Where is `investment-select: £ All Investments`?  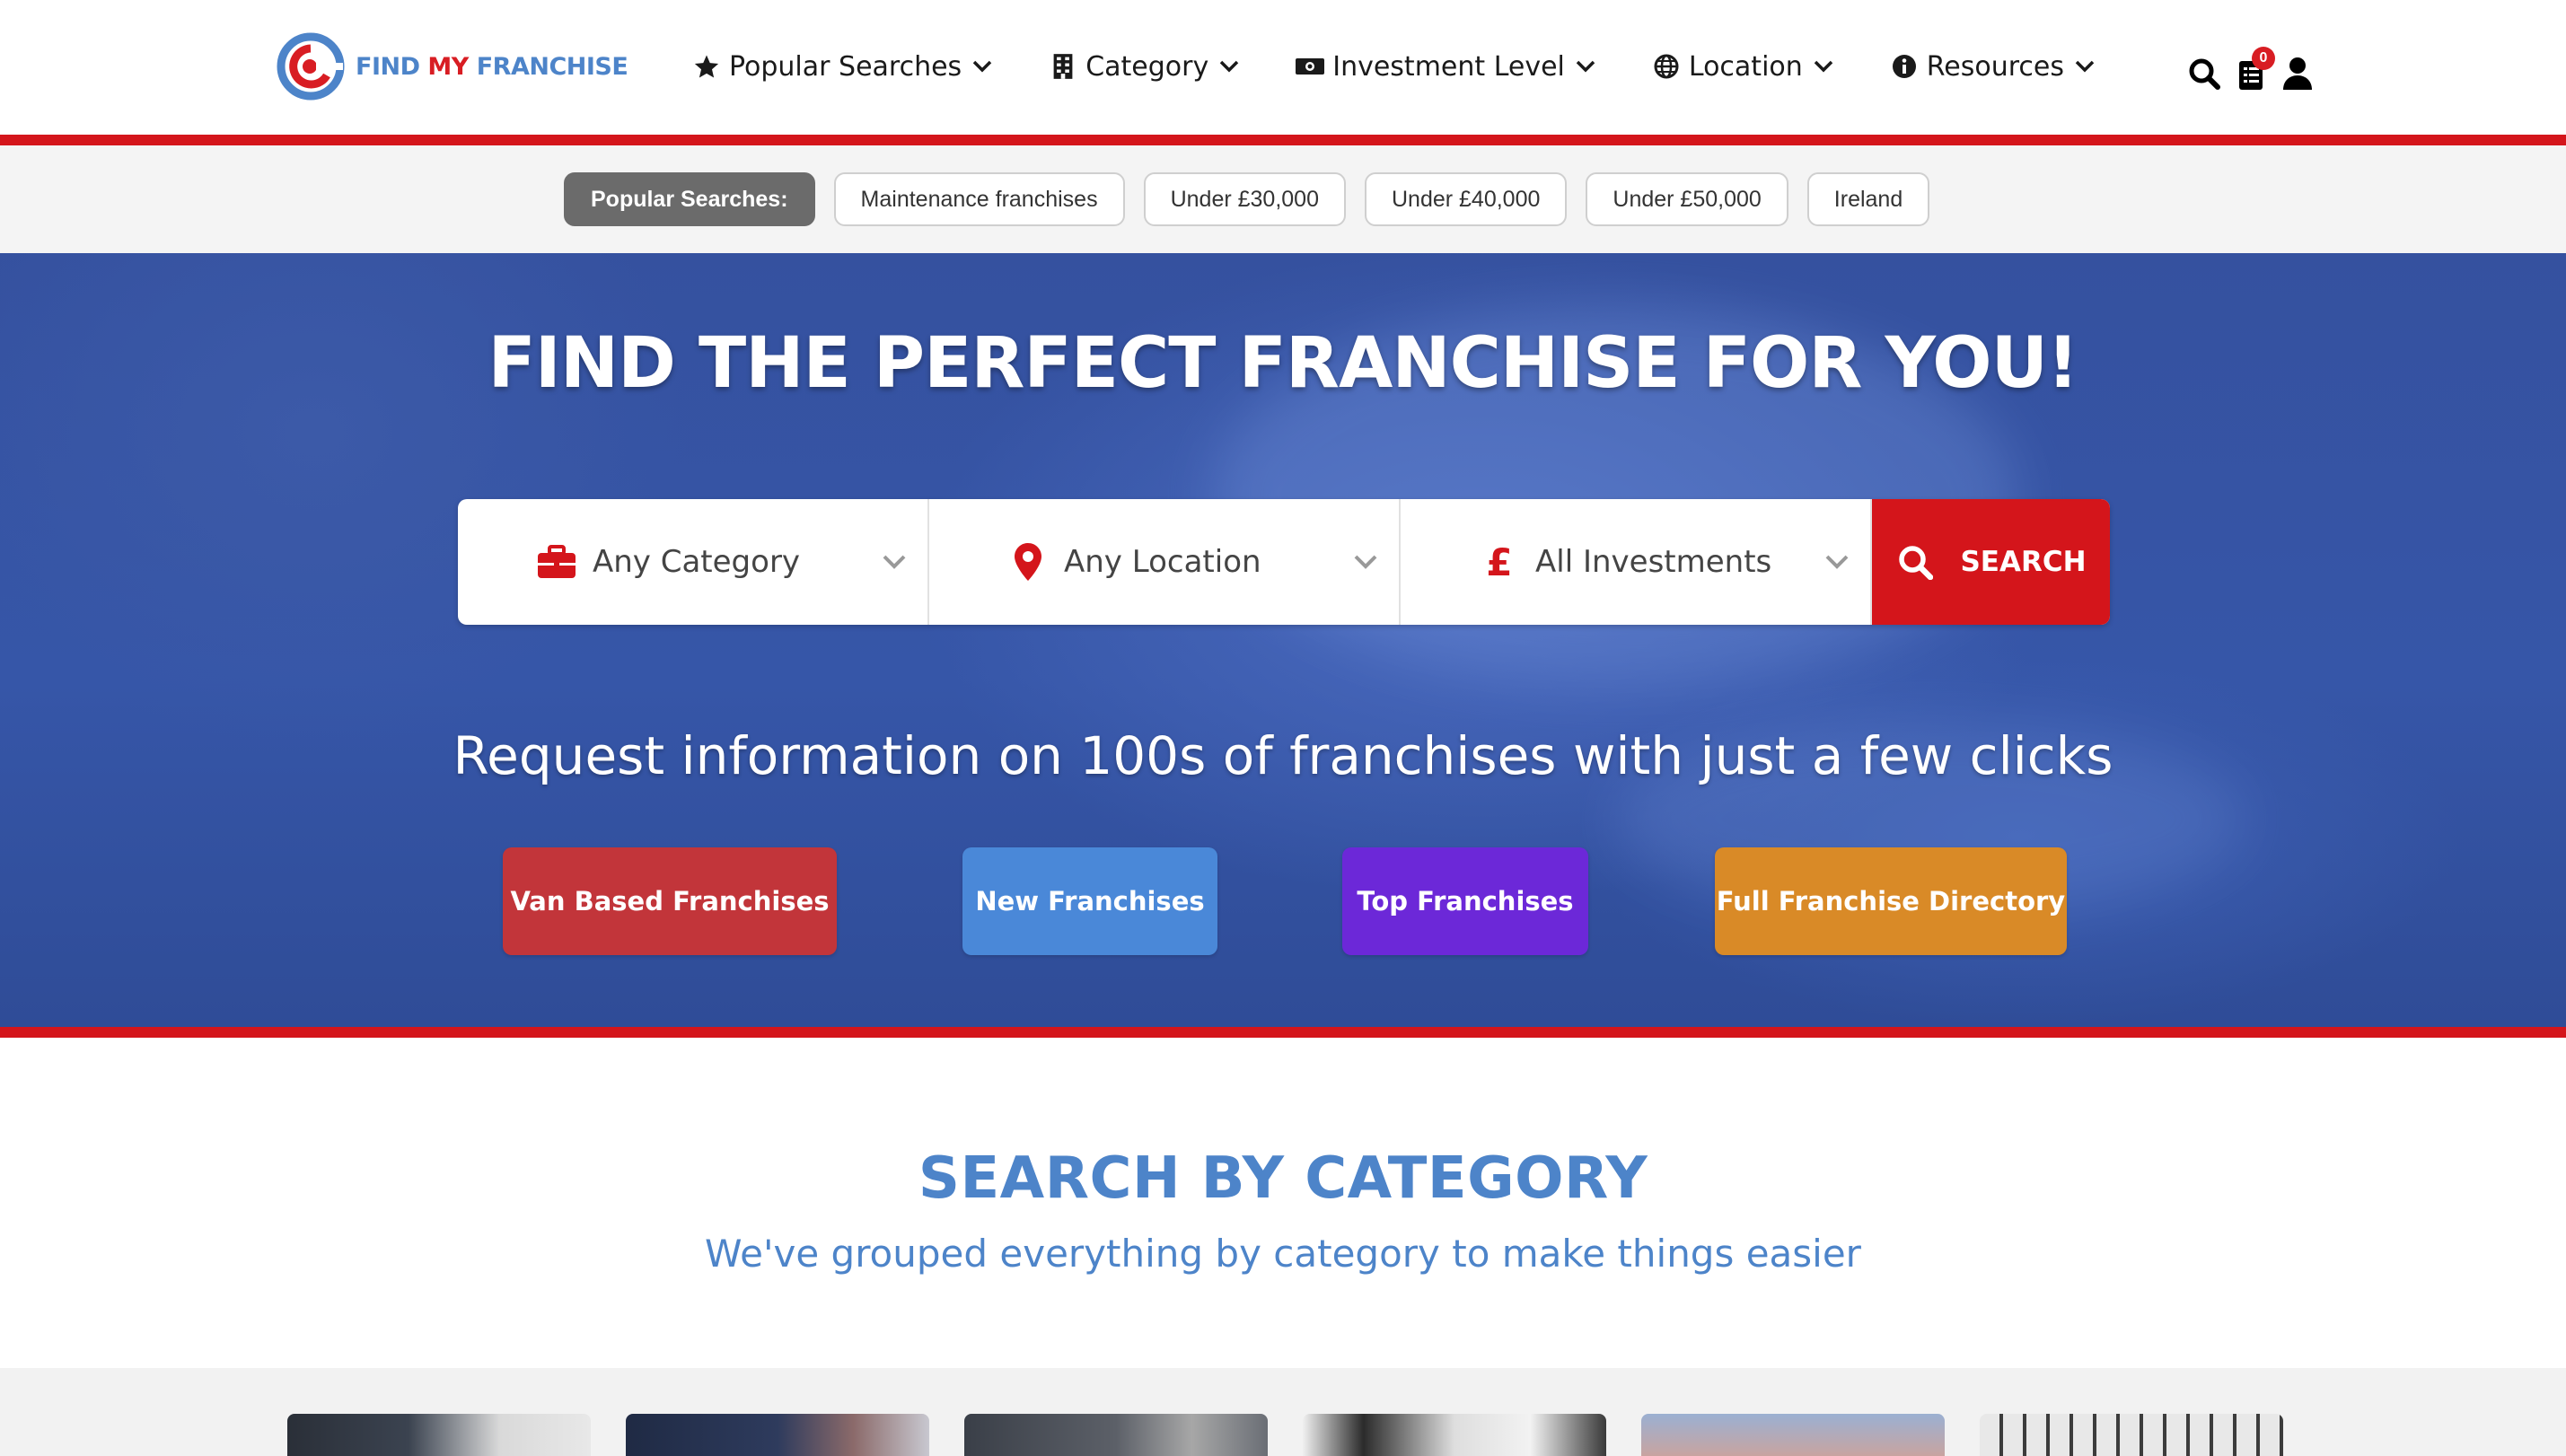
investment-select: £ All Investments is located at coordinates (1637, 562).